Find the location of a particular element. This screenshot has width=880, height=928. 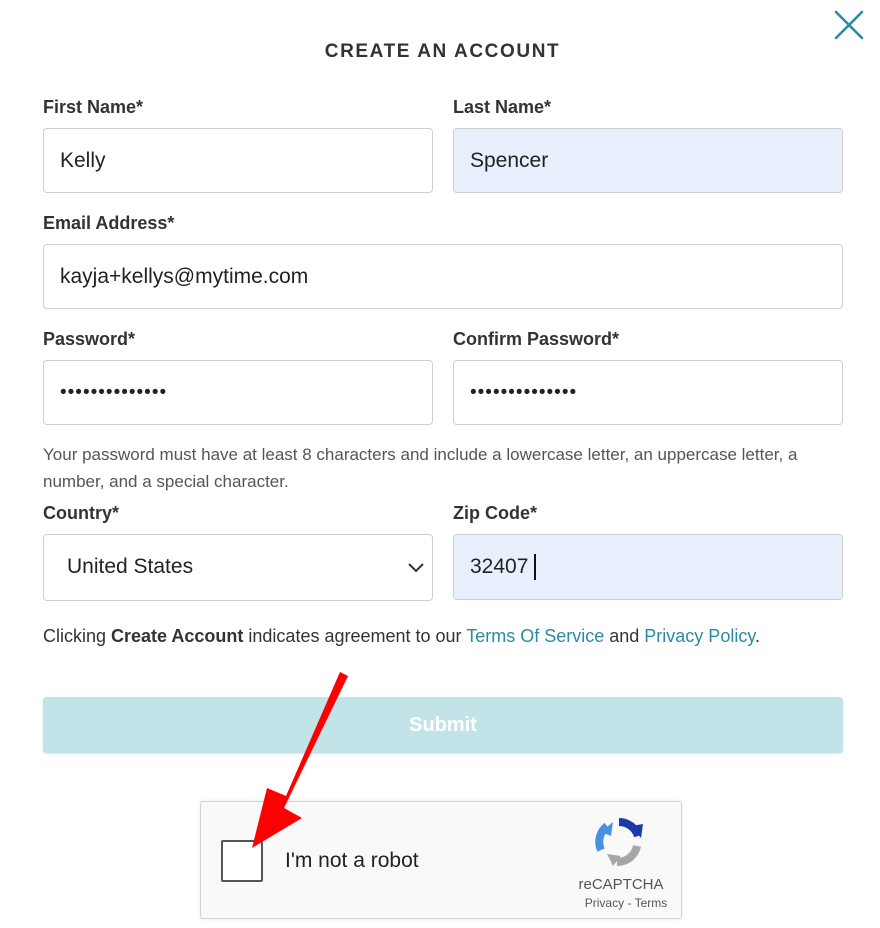

terms-prefix: Clicking is located at coordinates (77, 636).